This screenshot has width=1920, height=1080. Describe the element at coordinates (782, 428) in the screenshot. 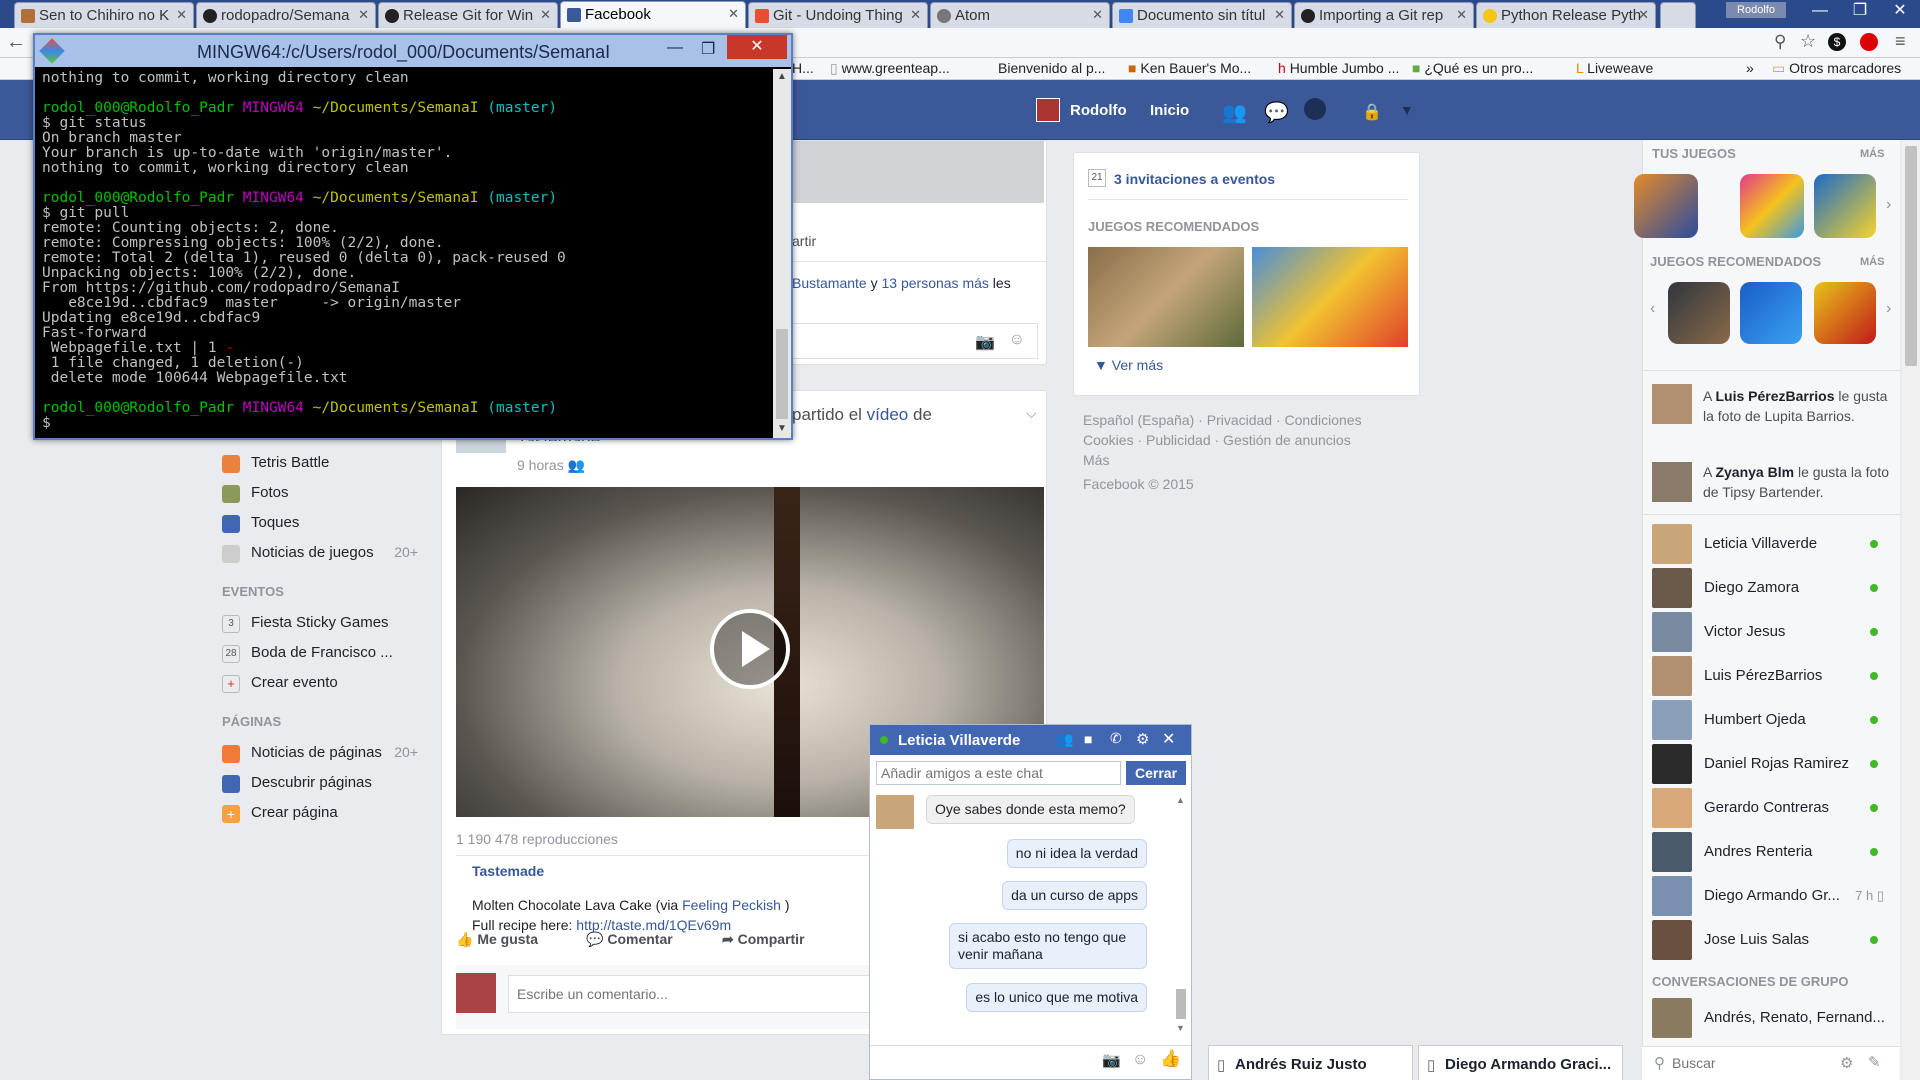

I see `scroll-down-icon: ▼` at that location.